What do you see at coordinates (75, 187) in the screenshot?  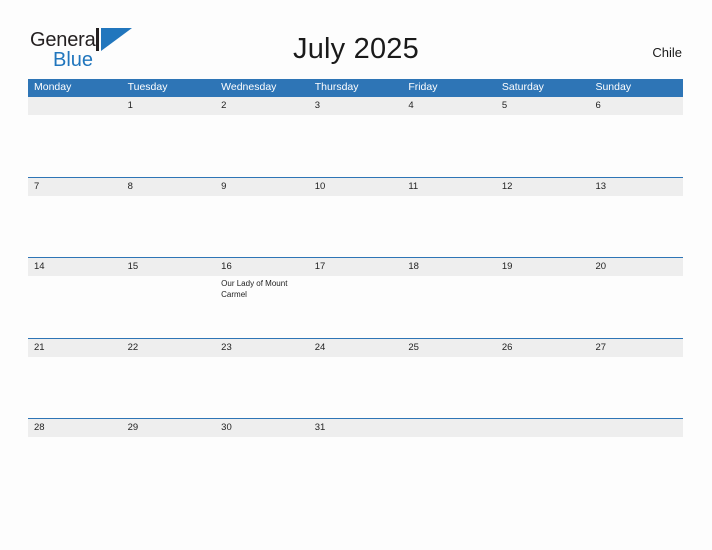 I see `day-cell-date: 7` at bounding box center [75, 187].